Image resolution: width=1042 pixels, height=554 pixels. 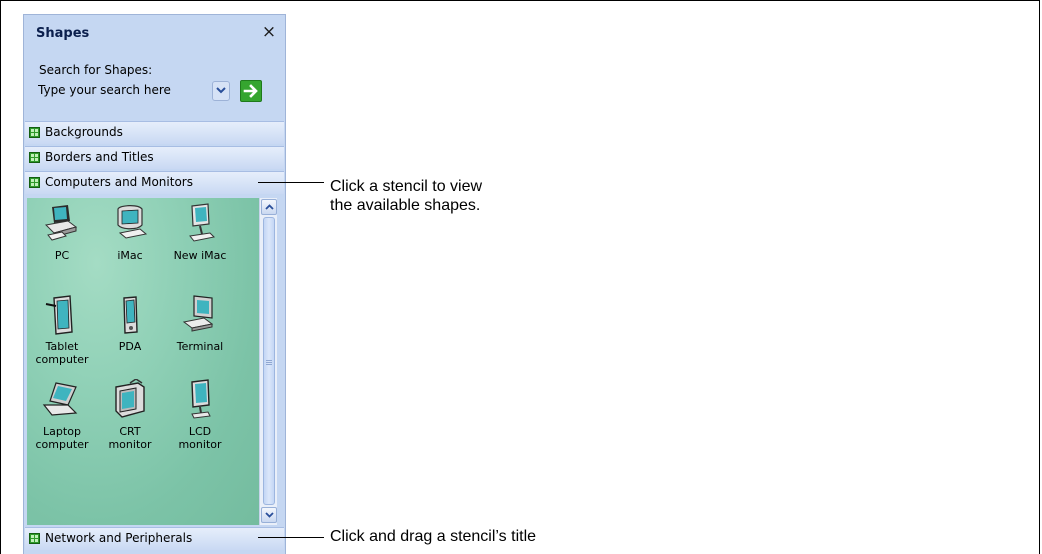 I want to click on stencil-label: Computers and Monitors, so click(x=119, y=182).